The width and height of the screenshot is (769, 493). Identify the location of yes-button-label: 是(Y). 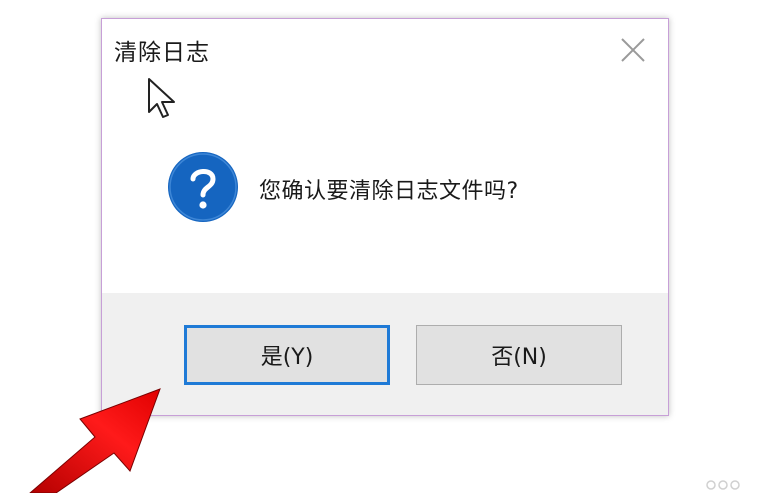
(287, 357).